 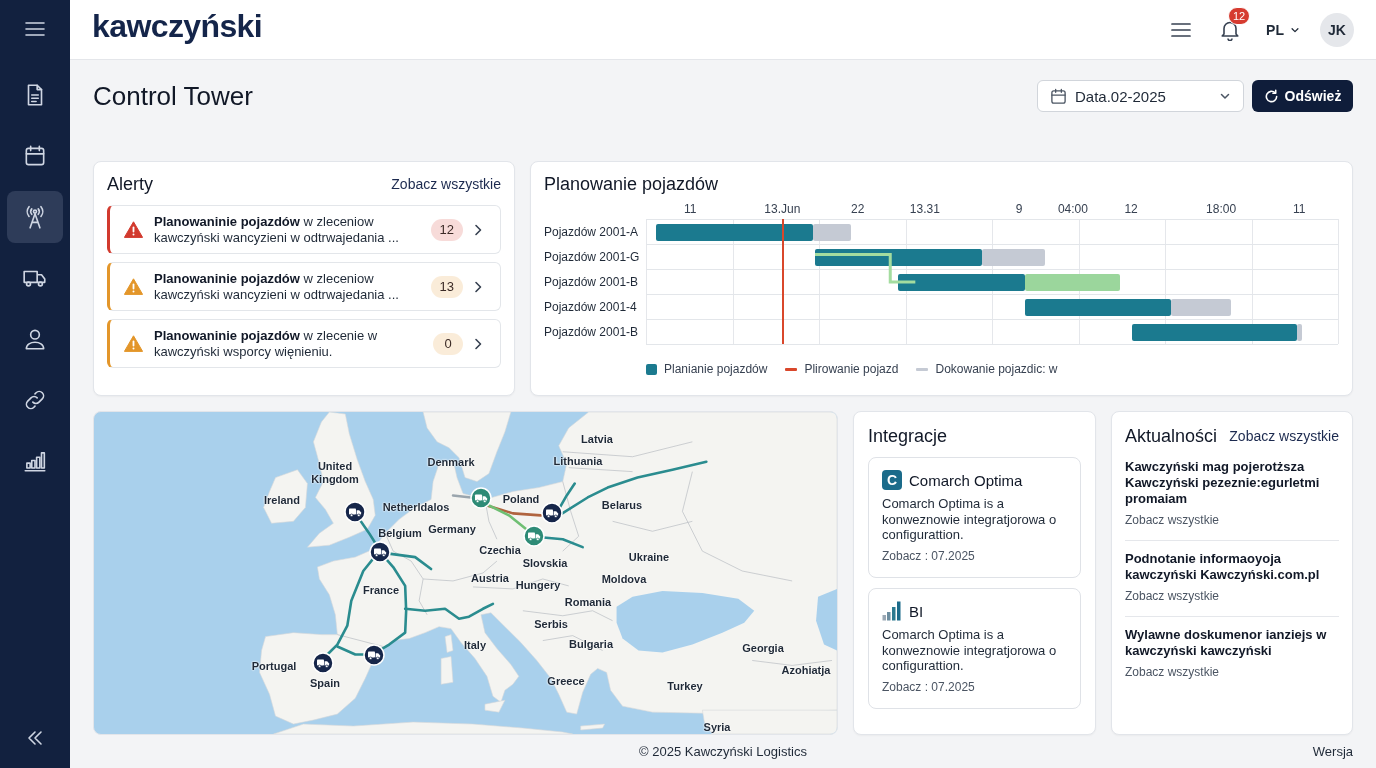 What do you see at coordinates (475, 645) in the screenshot?
I see `country-label: Italy` at bounding box center [475, 645].